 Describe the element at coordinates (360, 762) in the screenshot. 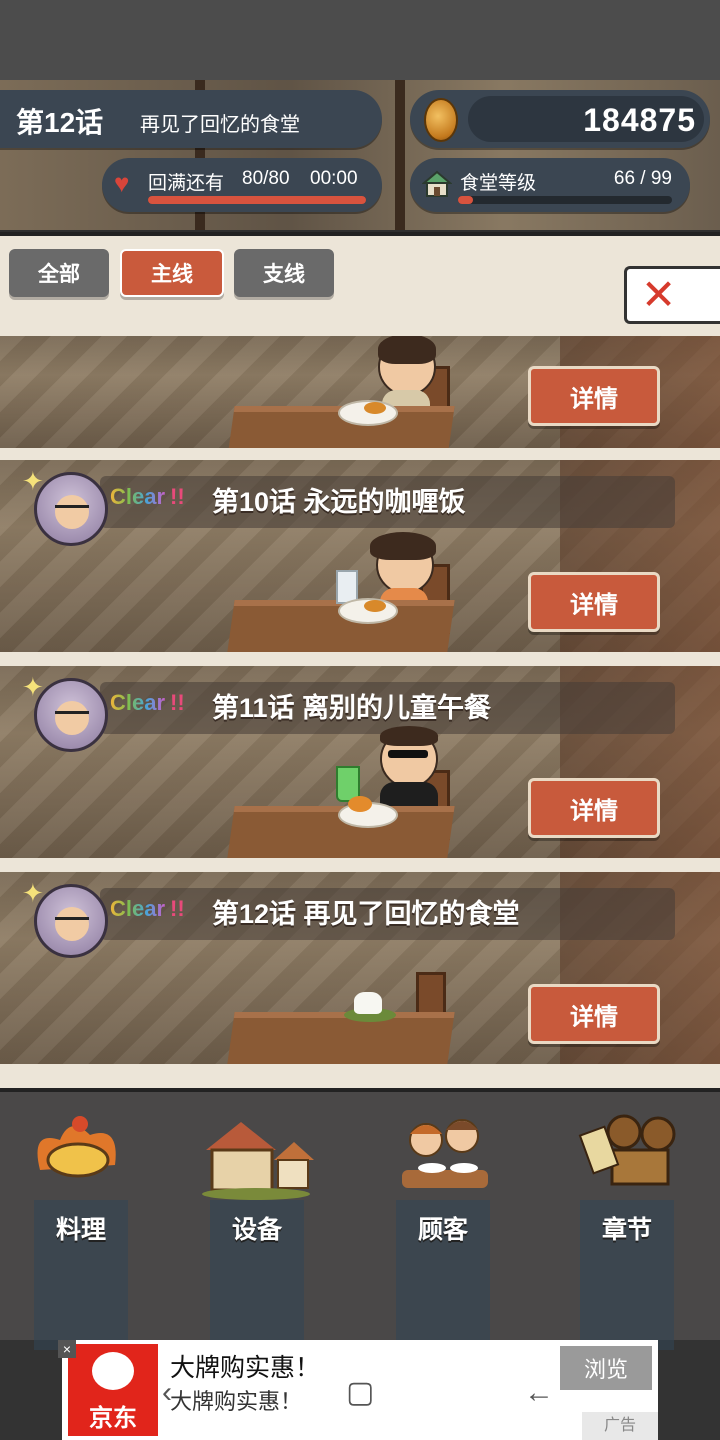

I see `episode-card: ✦ Clear !! 第11话 离别的儿童午餐 详情` at that location.